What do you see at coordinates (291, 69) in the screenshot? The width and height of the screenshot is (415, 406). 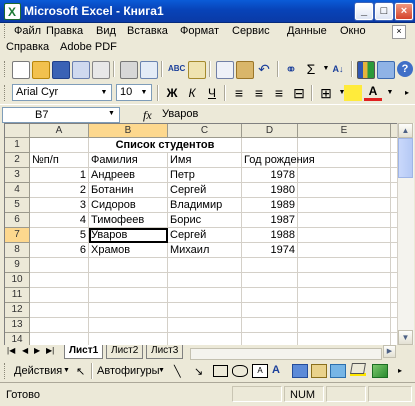 I see `hyperlink-icon: ⚭` at bounding box center [291, 69].